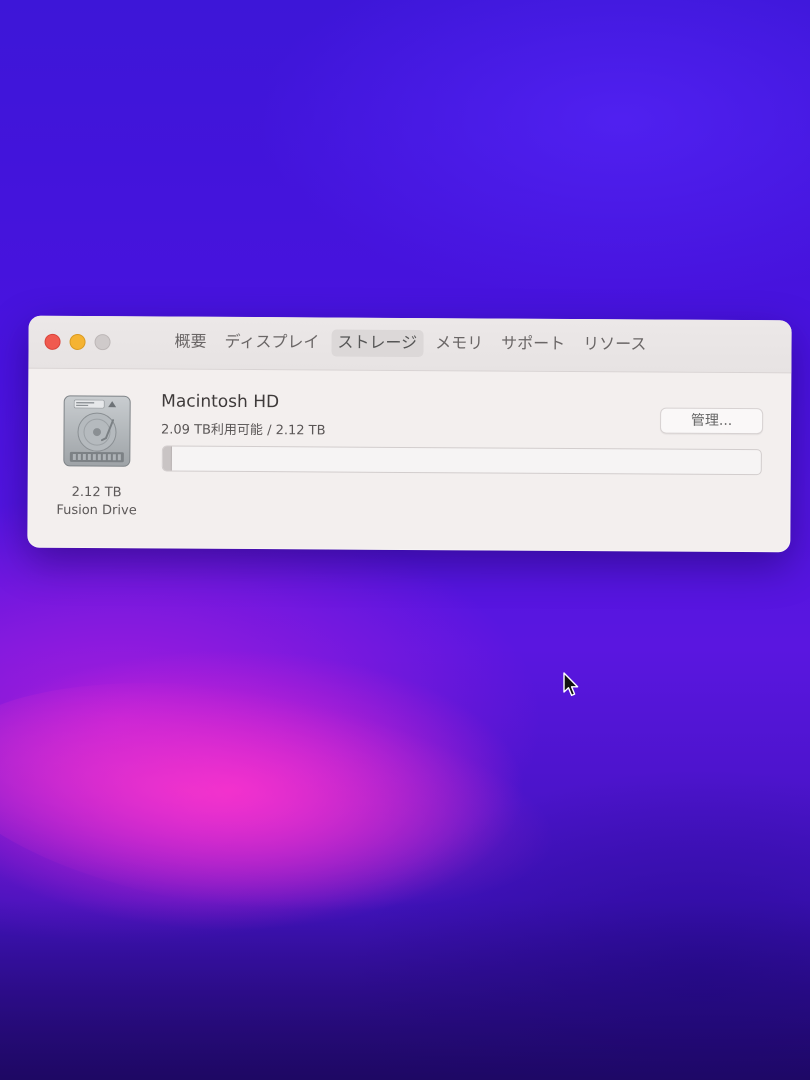 The image size is (810, 1080). Describe the element at coordinates (97, 431) in the screenshot. I see `hard-drive-icon` at that location.